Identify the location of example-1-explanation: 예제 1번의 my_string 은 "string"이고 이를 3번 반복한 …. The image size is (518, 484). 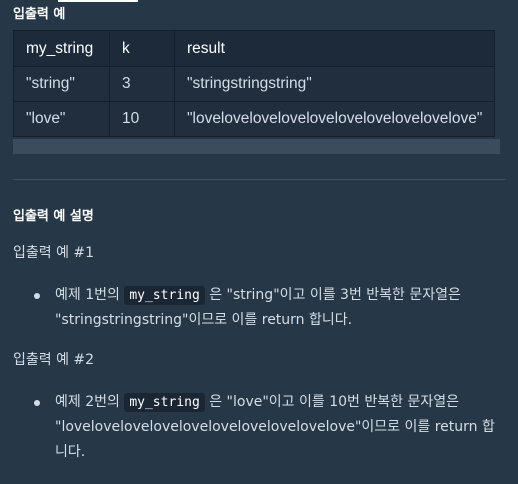
(269, 308).